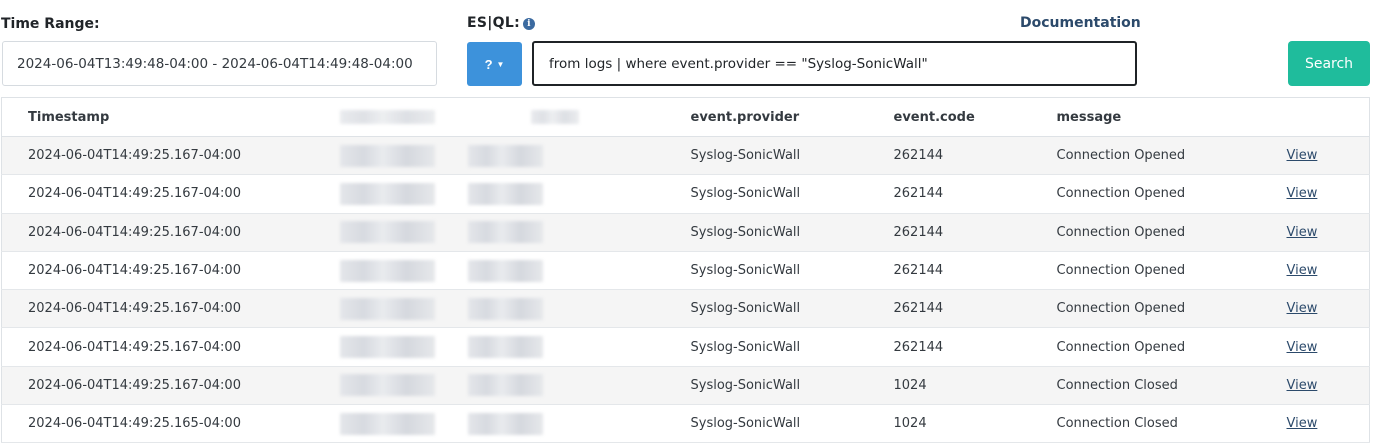 This screenshot has height=443, width=1379. What do you see at coordinates (500, 64) in the screenshot?
I see `caret-down-icon: ▼` at bounding box center [500, 64].